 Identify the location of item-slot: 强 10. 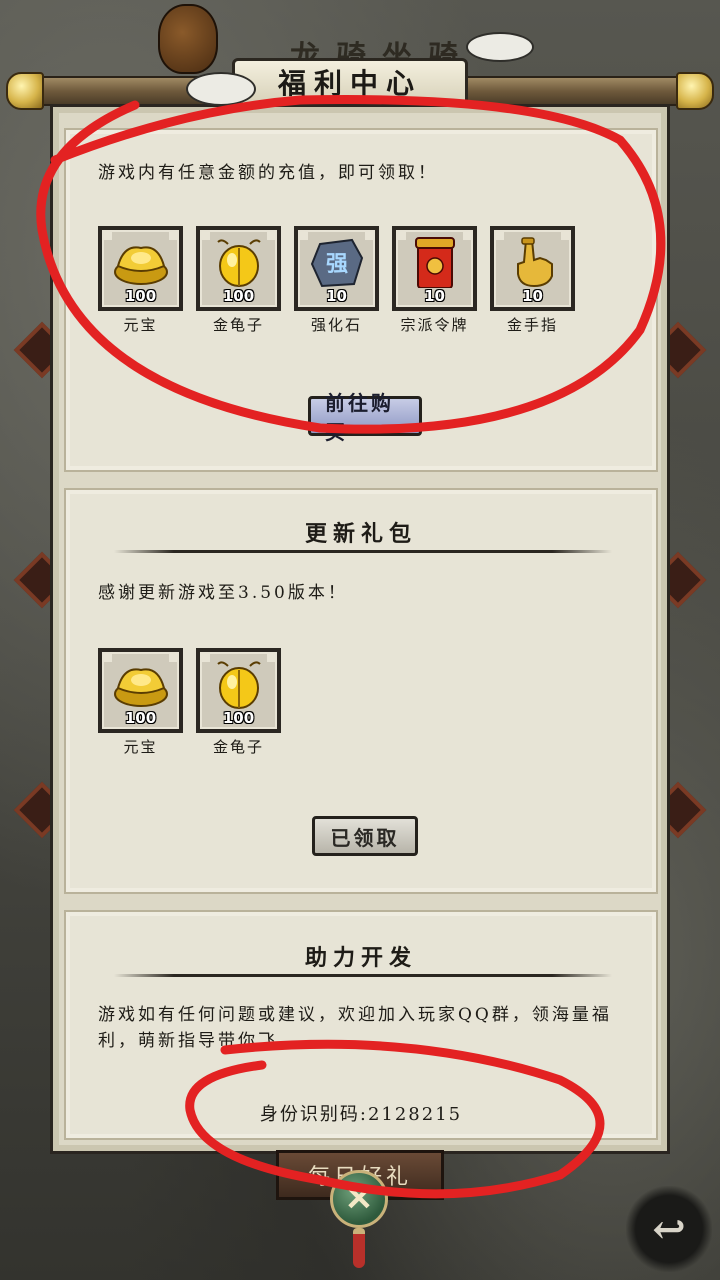
(336, 268).